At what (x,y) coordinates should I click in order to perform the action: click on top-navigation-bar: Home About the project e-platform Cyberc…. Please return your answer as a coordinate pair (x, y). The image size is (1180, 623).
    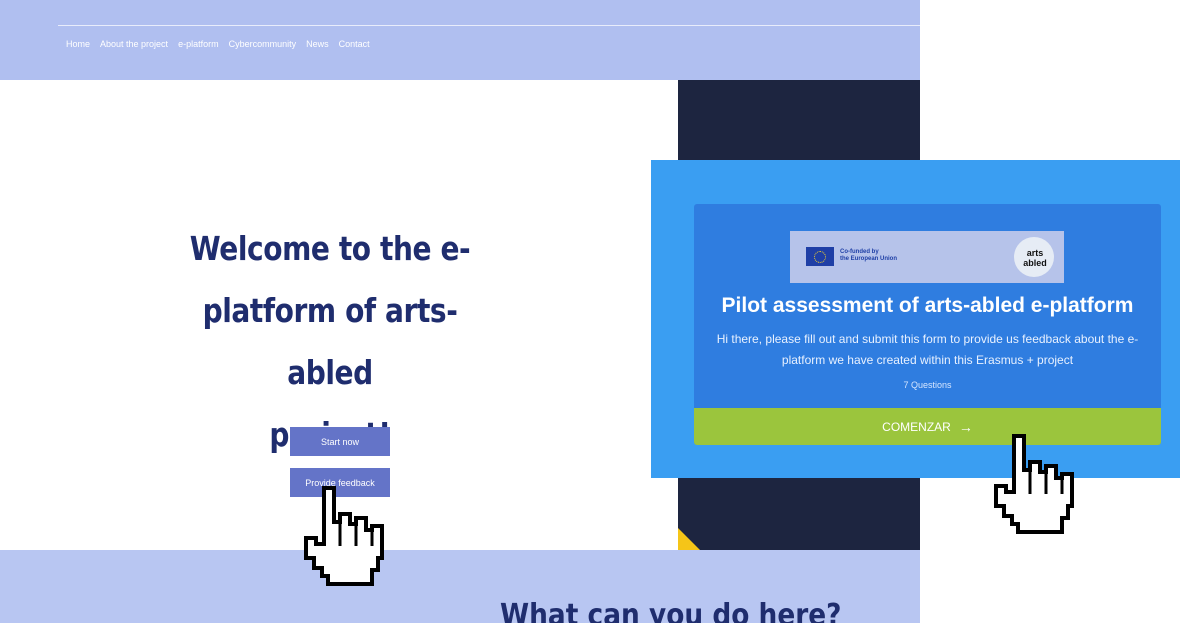
    Looking at the image, I should click on (460, 40).